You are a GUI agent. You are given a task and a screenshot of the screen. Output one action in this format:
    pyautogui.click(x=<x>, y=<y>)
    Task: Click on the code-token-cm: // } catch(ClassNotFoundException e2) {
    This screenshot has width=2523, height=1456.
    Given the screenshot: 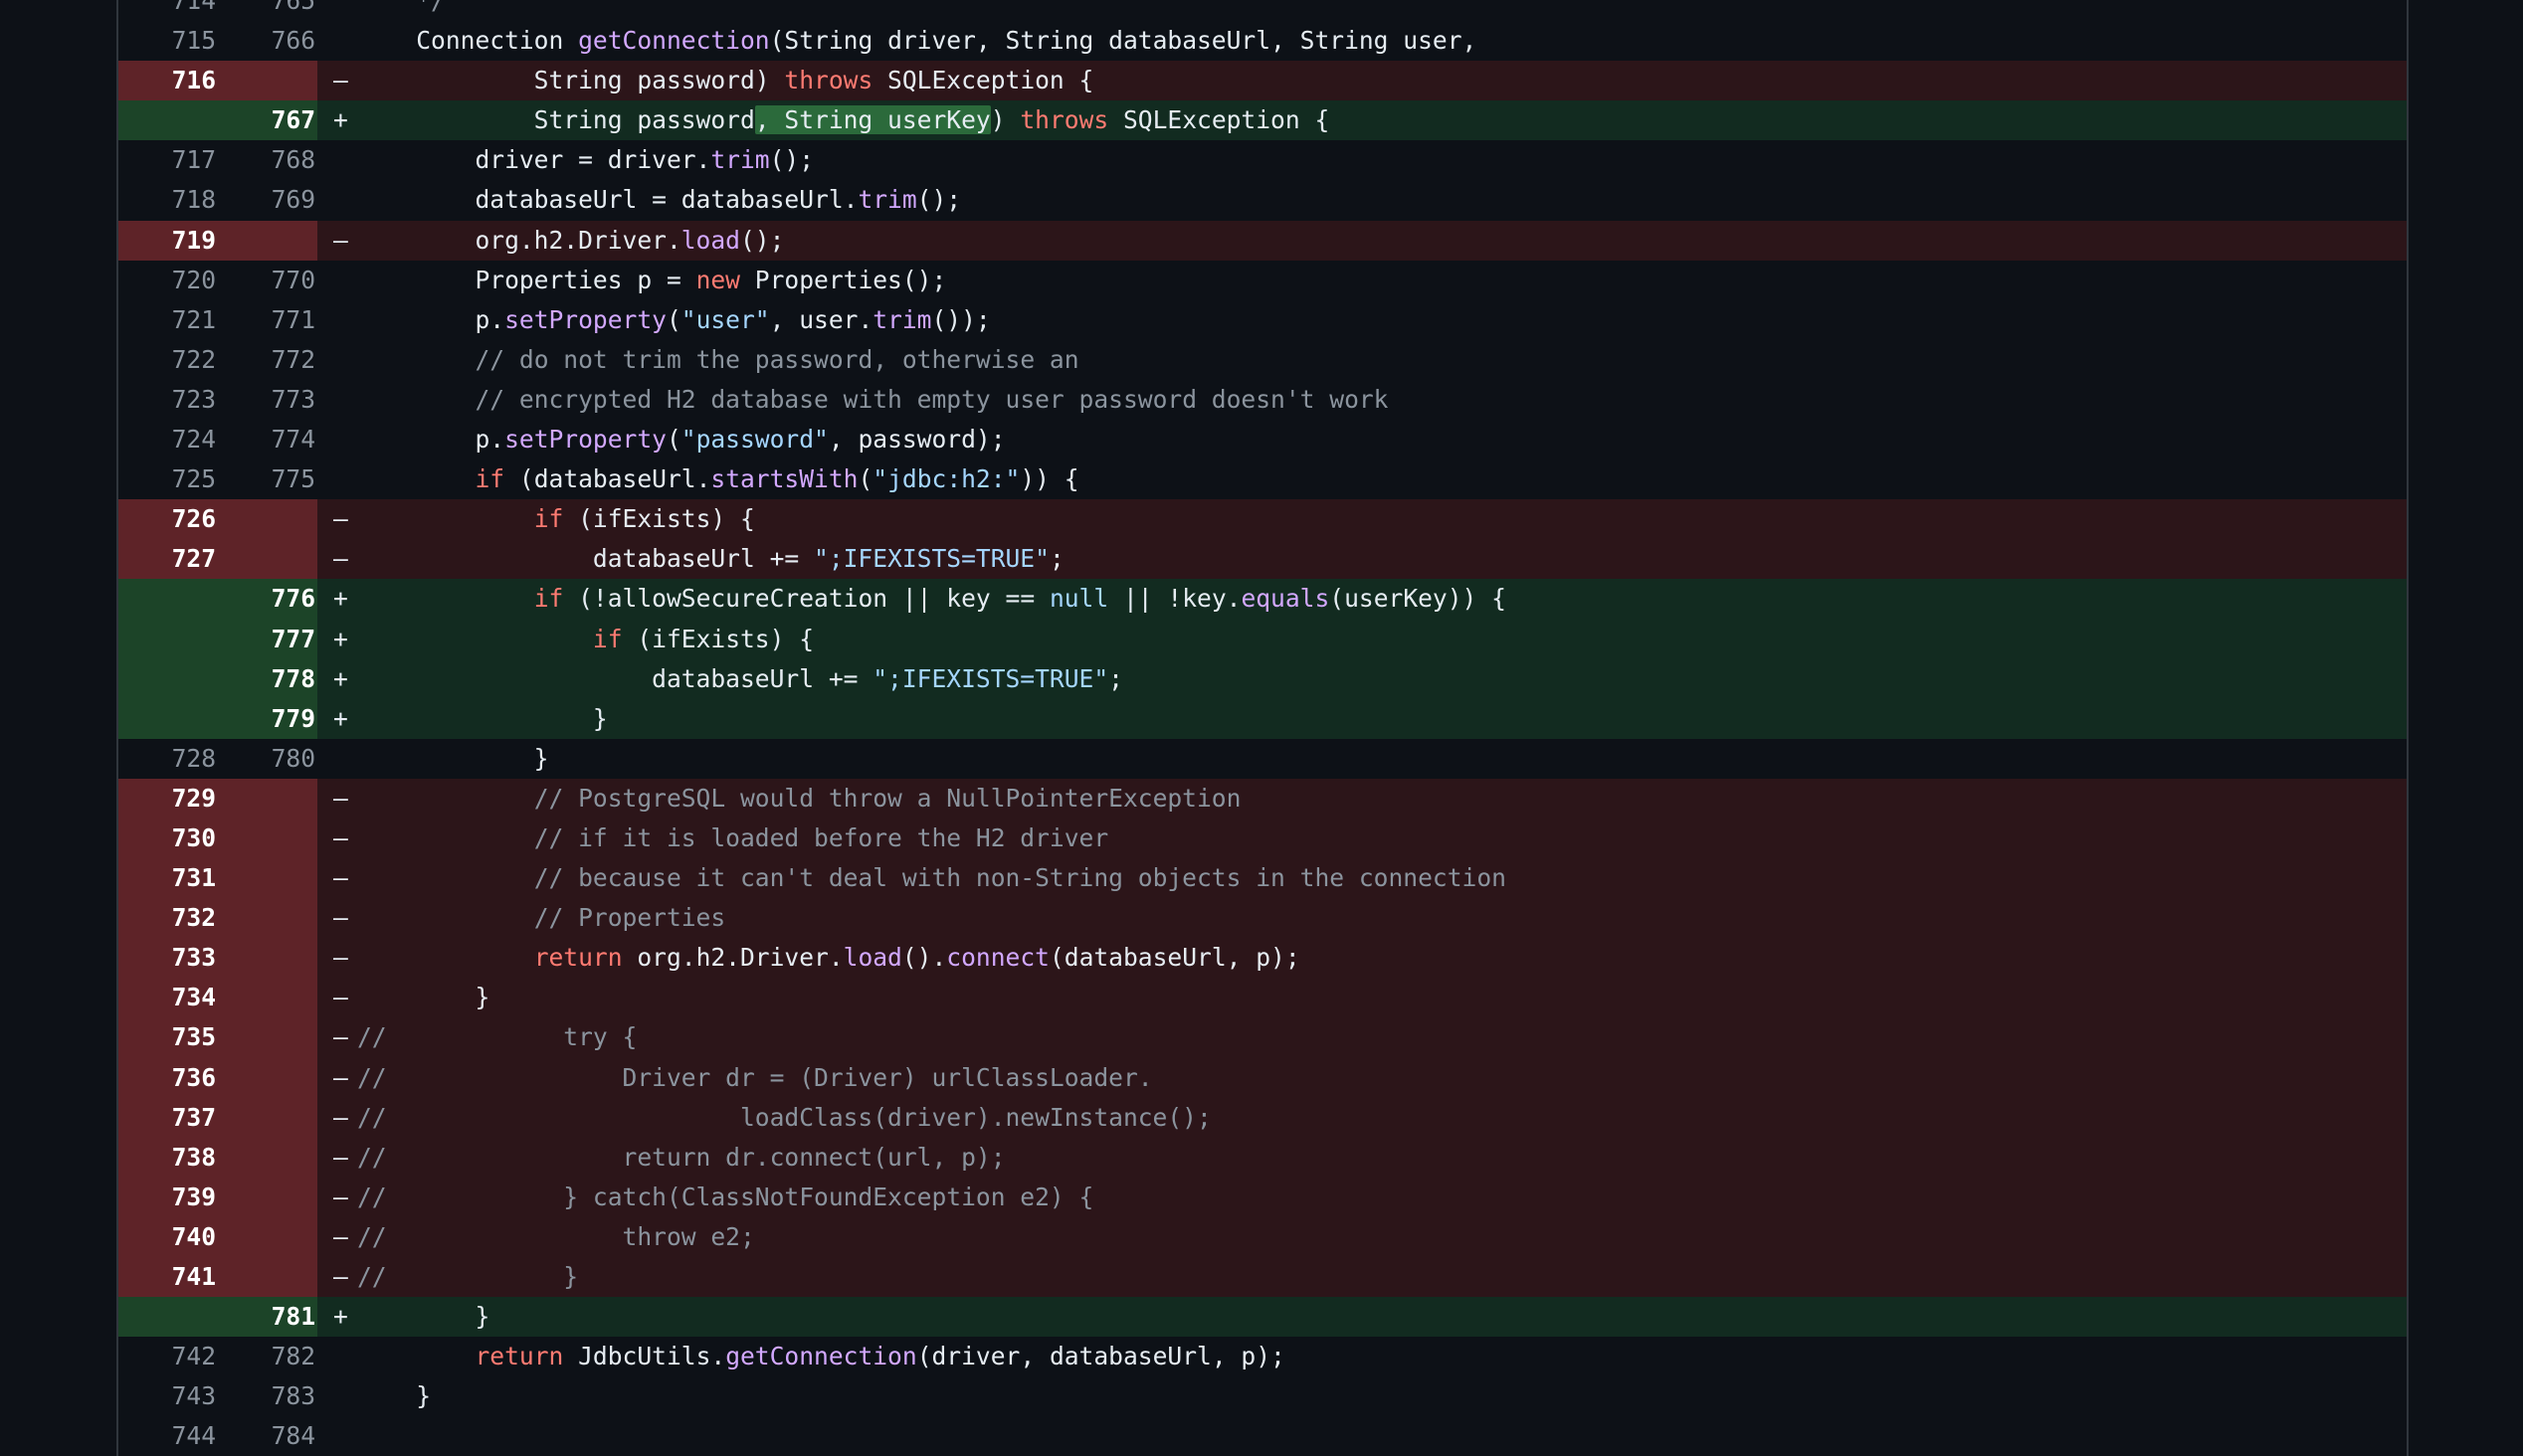 What is the action you would take?
    pyautogui.click(x=725, y=1196)
    